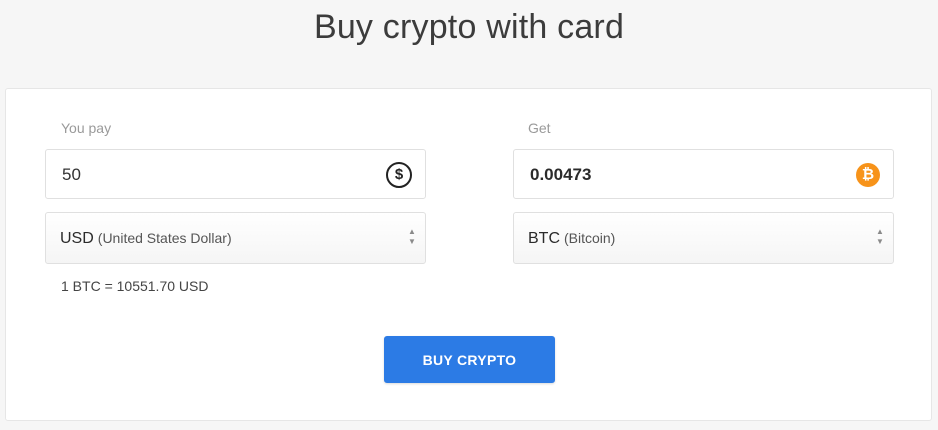  I want to click on get-currency-name: (Bitcoin), so click(590, 238).